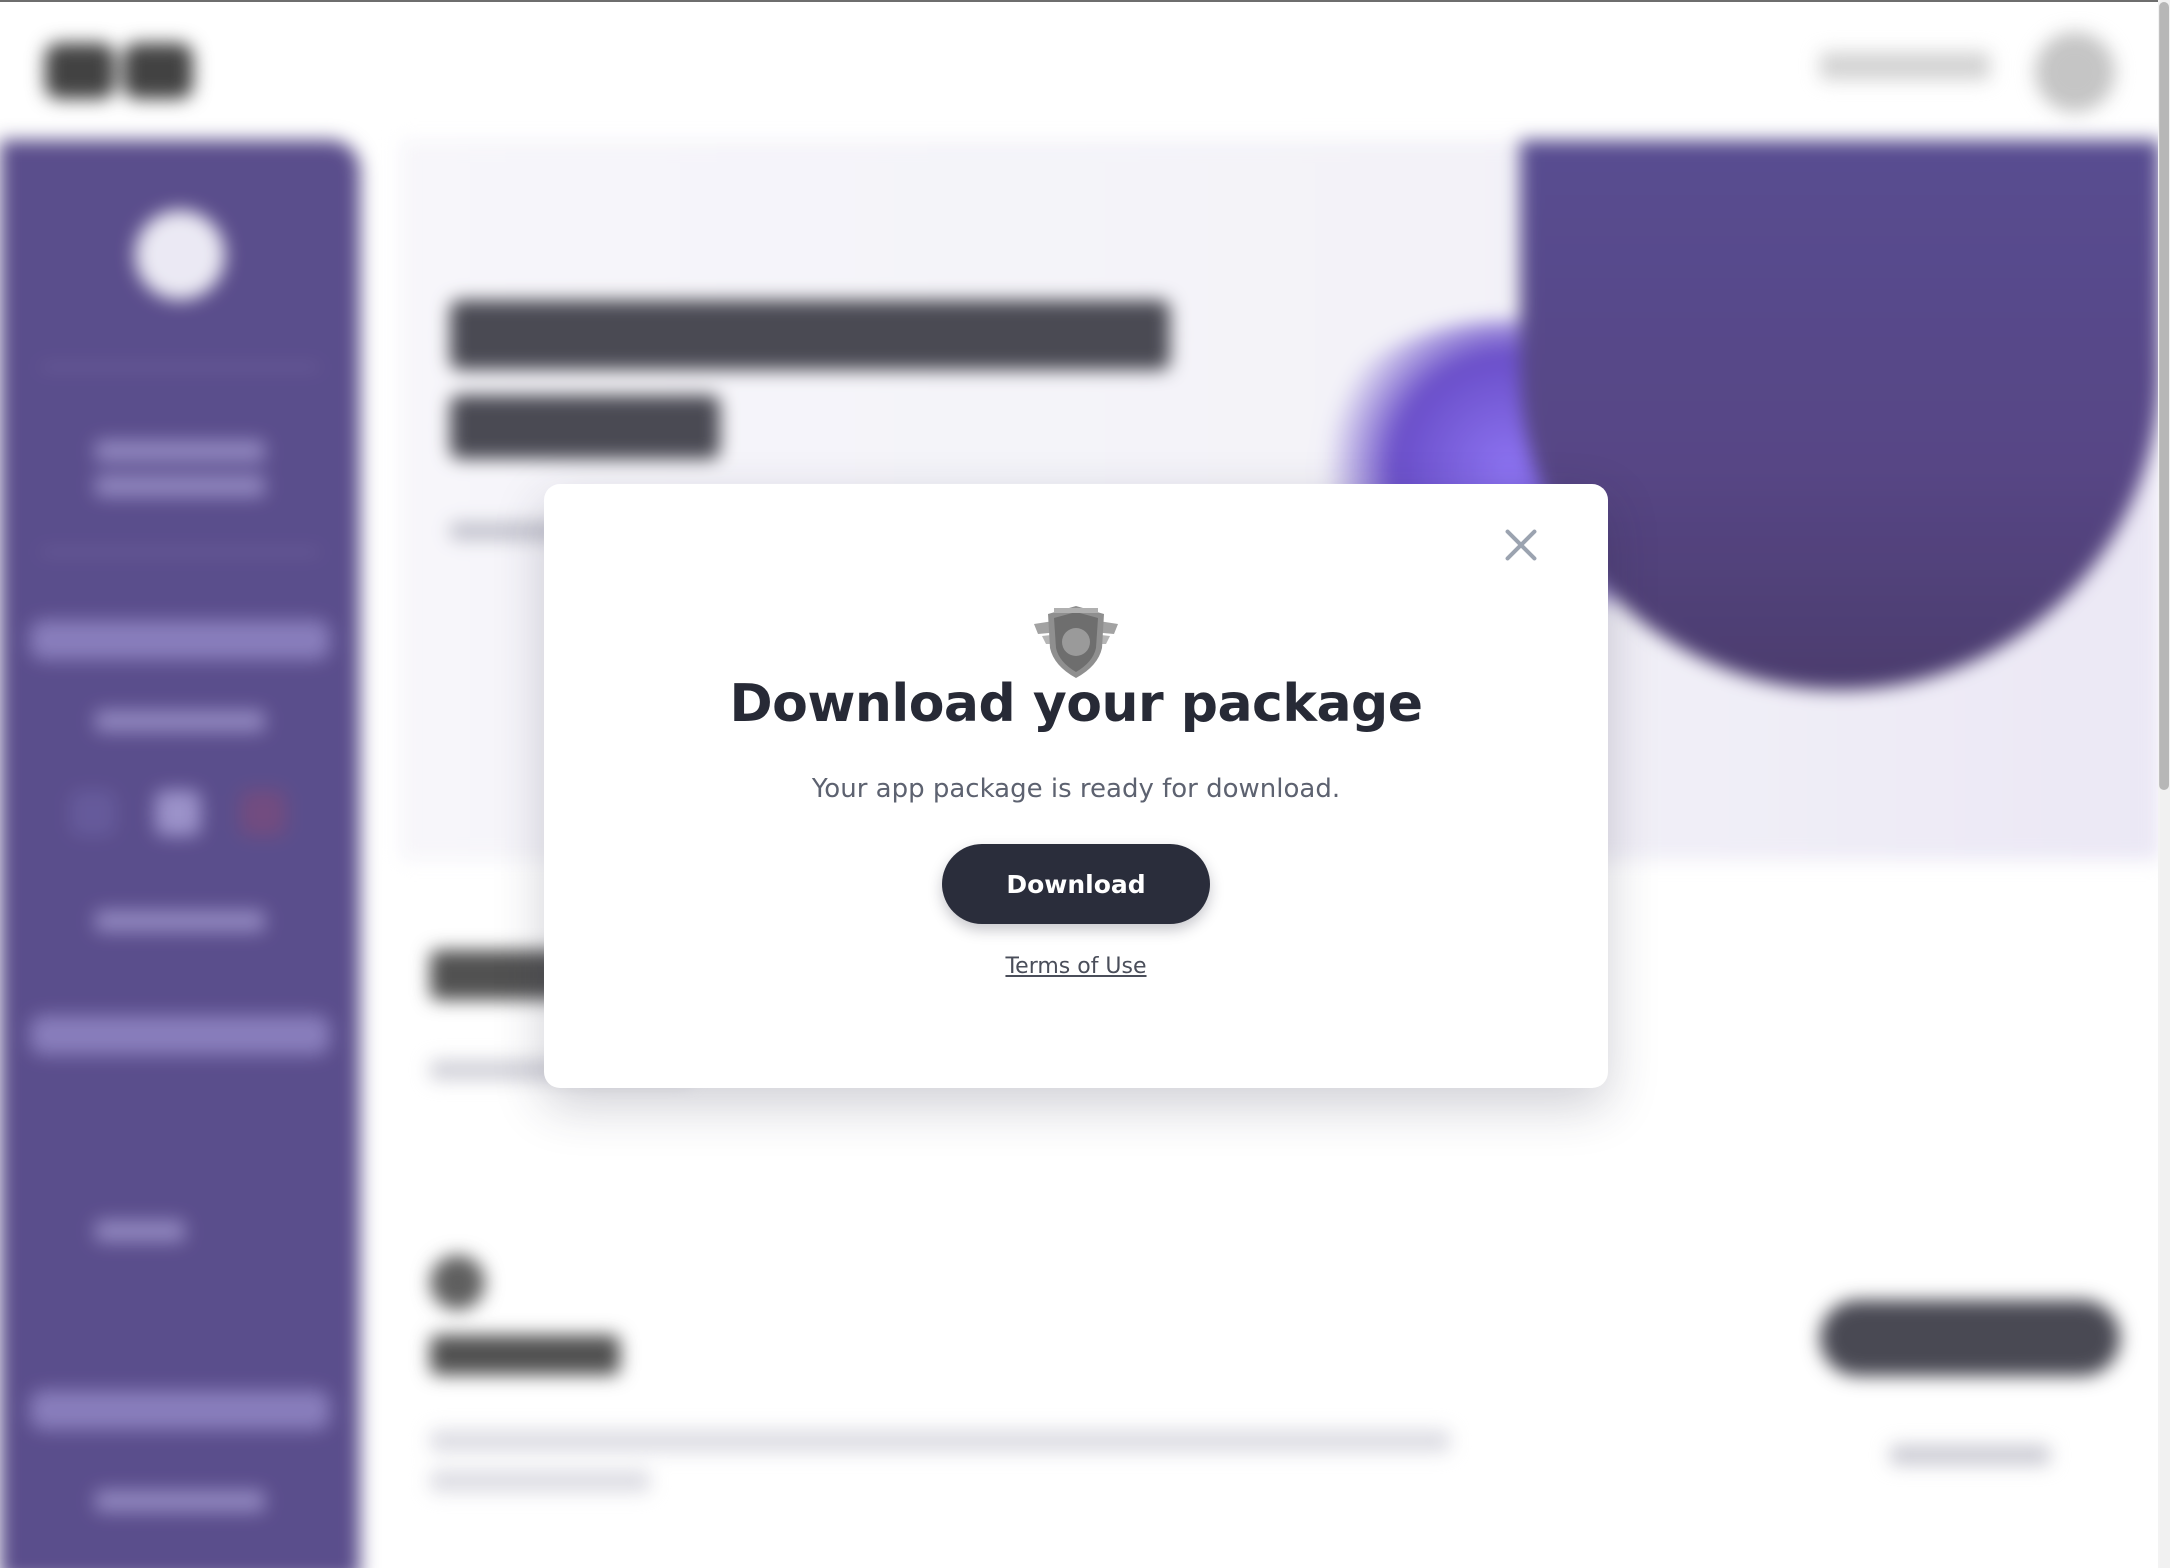 Image resolution: width=2170 pixels, height=1568 pixels. I want to click on modal-title: Download your package, so click(1076, 704).